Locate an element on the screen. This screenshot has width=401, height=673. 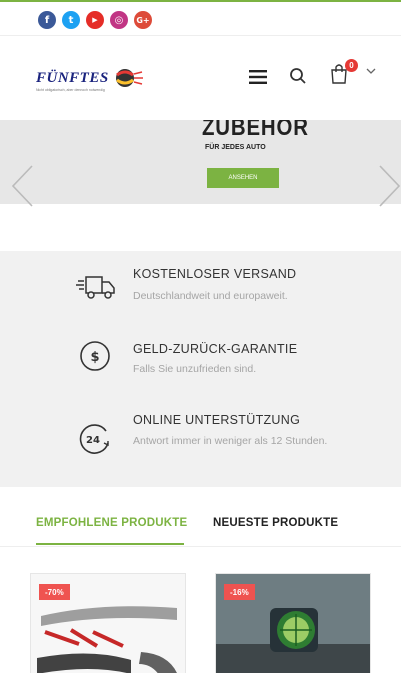
feature-desc: Antwort immer in weniger als 12 Stunden. is located at coordinates (230, 441).